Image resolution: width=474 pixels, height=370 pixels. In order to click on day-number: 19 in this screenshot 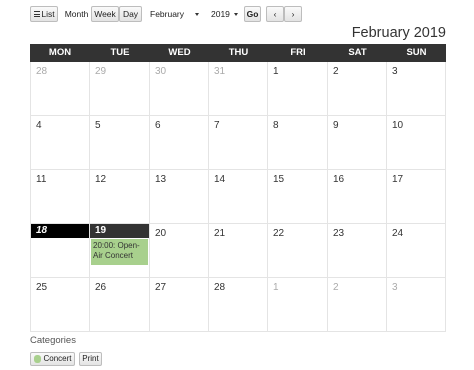, I will do `click(101, 230)`.